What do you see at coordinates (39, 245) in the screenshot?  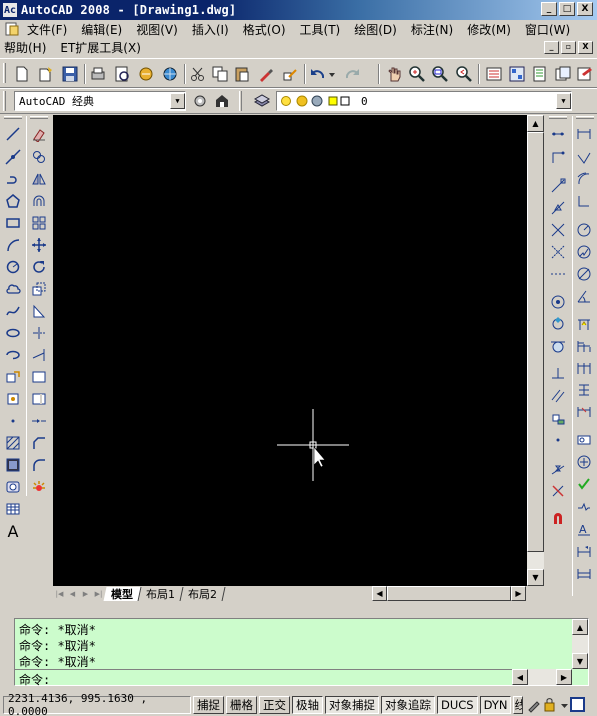 I see `move-icon` at bounding box center [39, 245].